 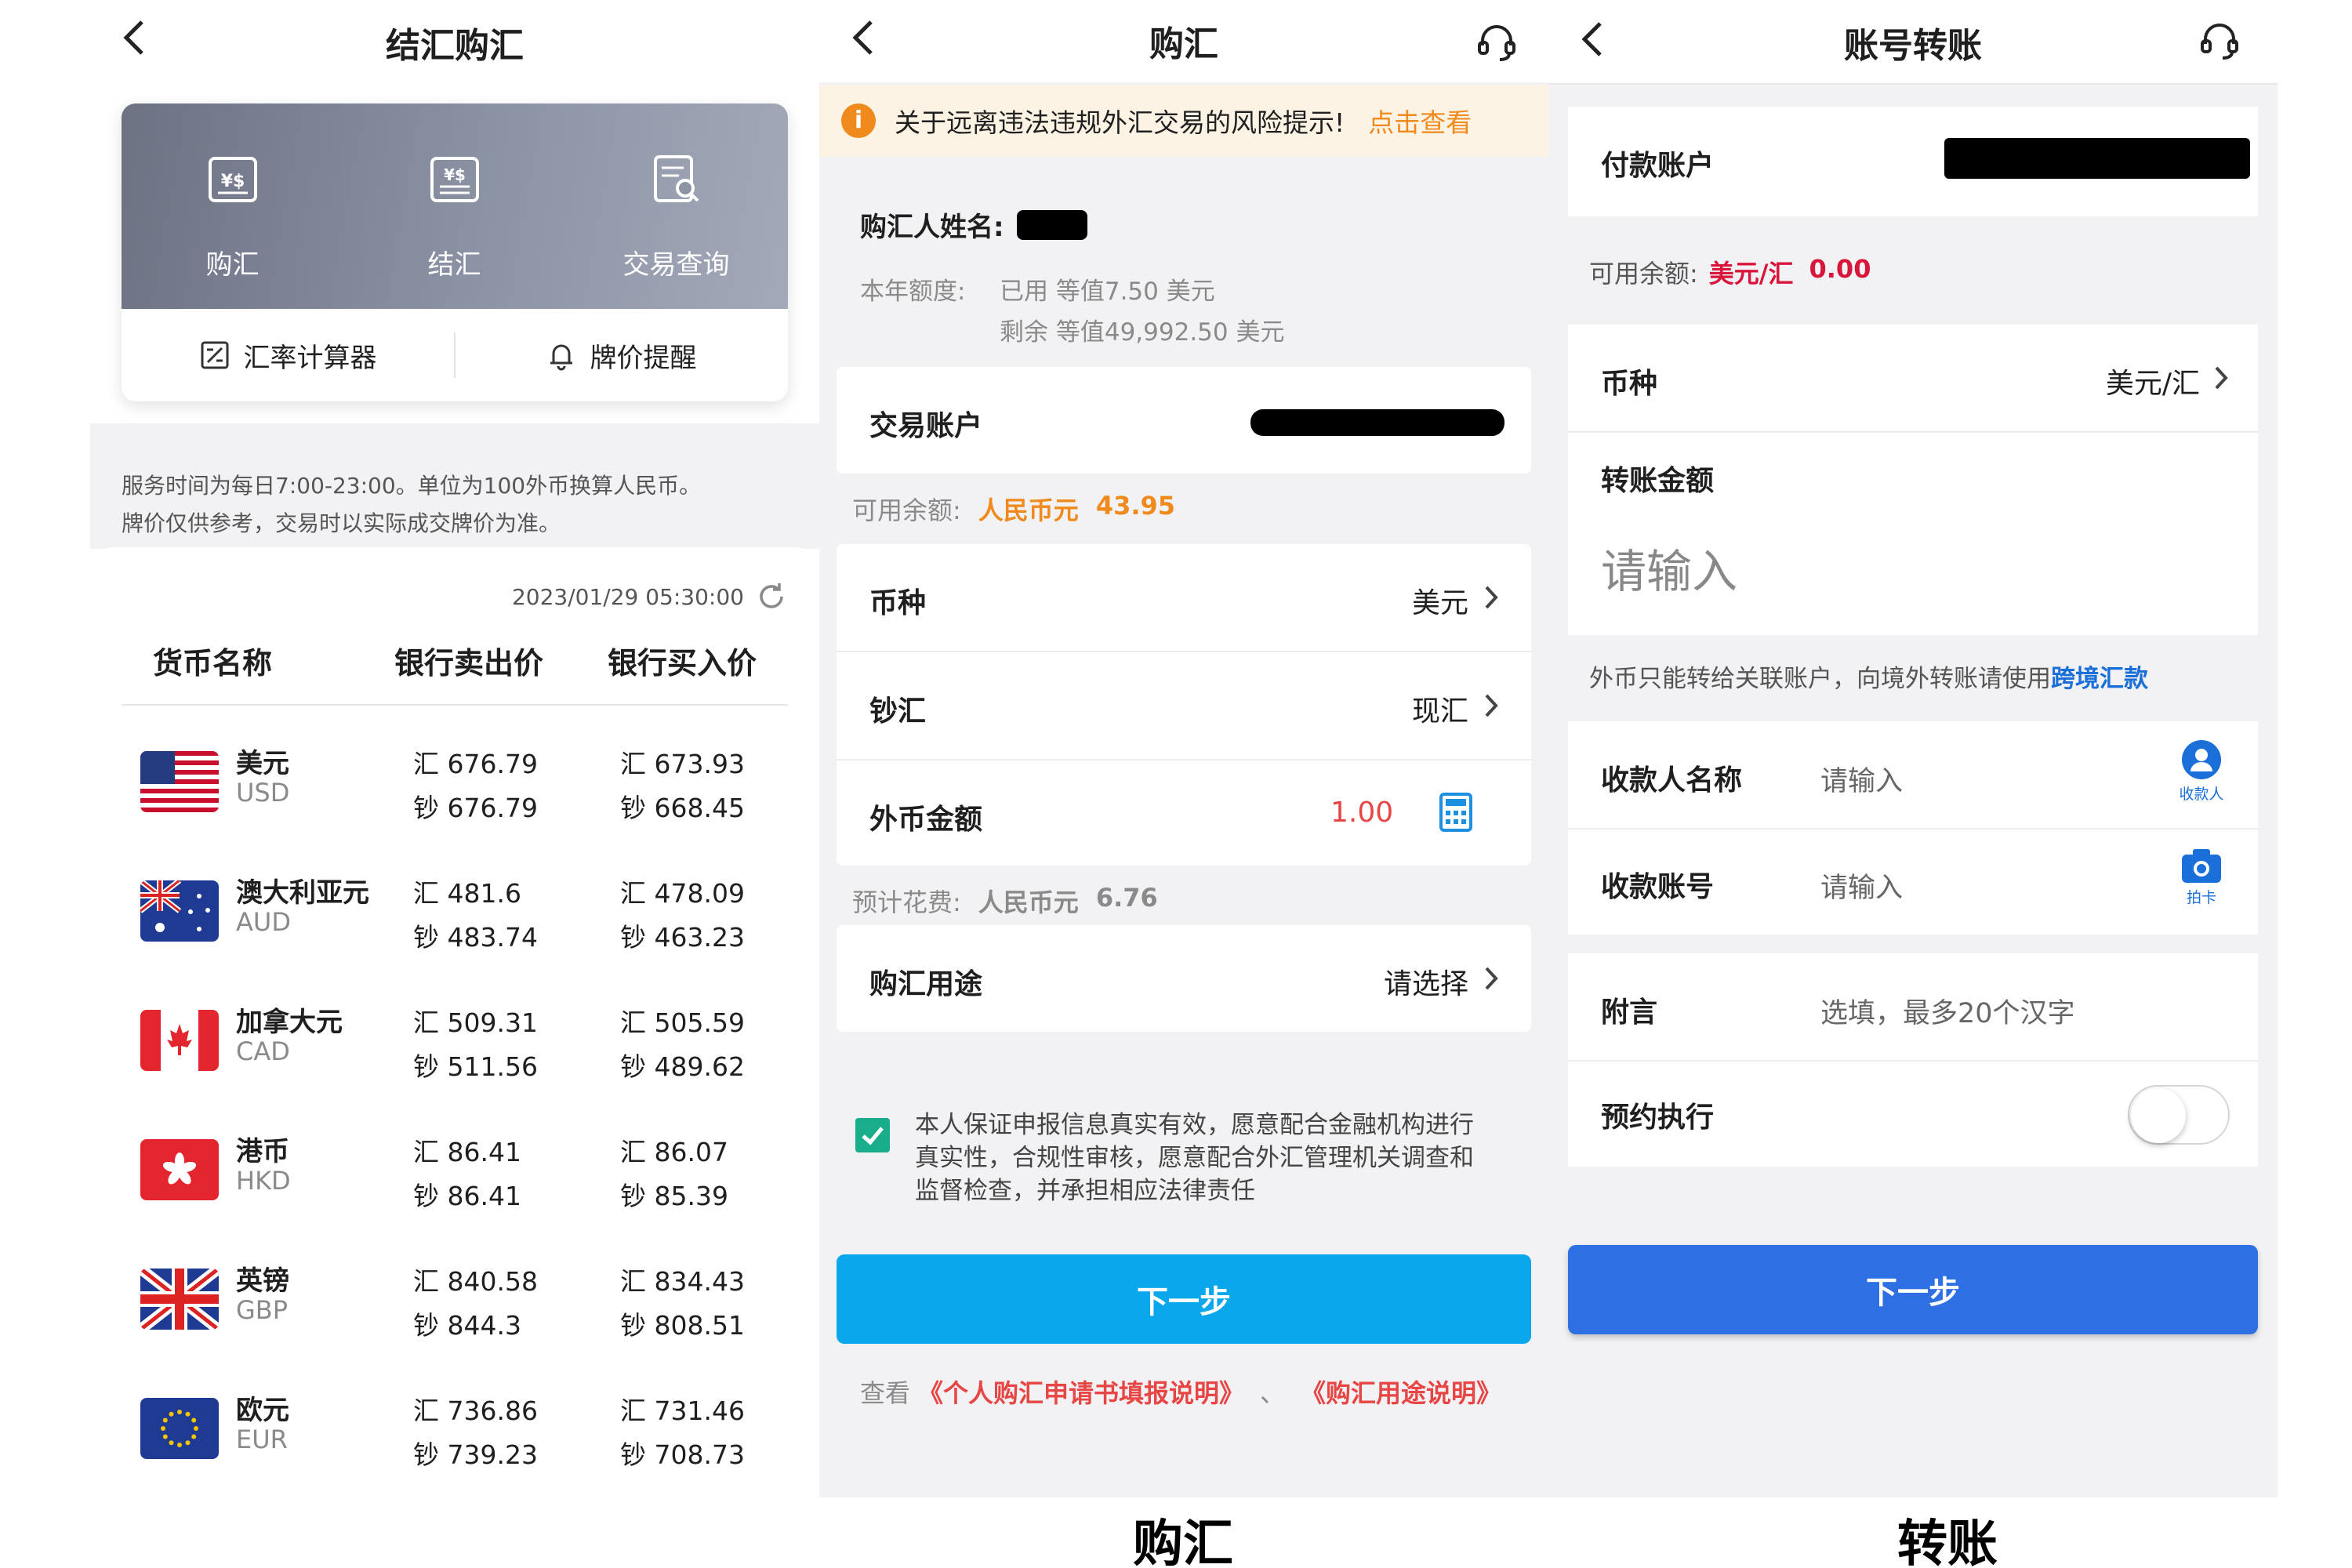 What do you see at coordinates (1948, 1541) in the screenshot?
I see `caption-transfer: 转账` at bounding box center [1948, 1541].